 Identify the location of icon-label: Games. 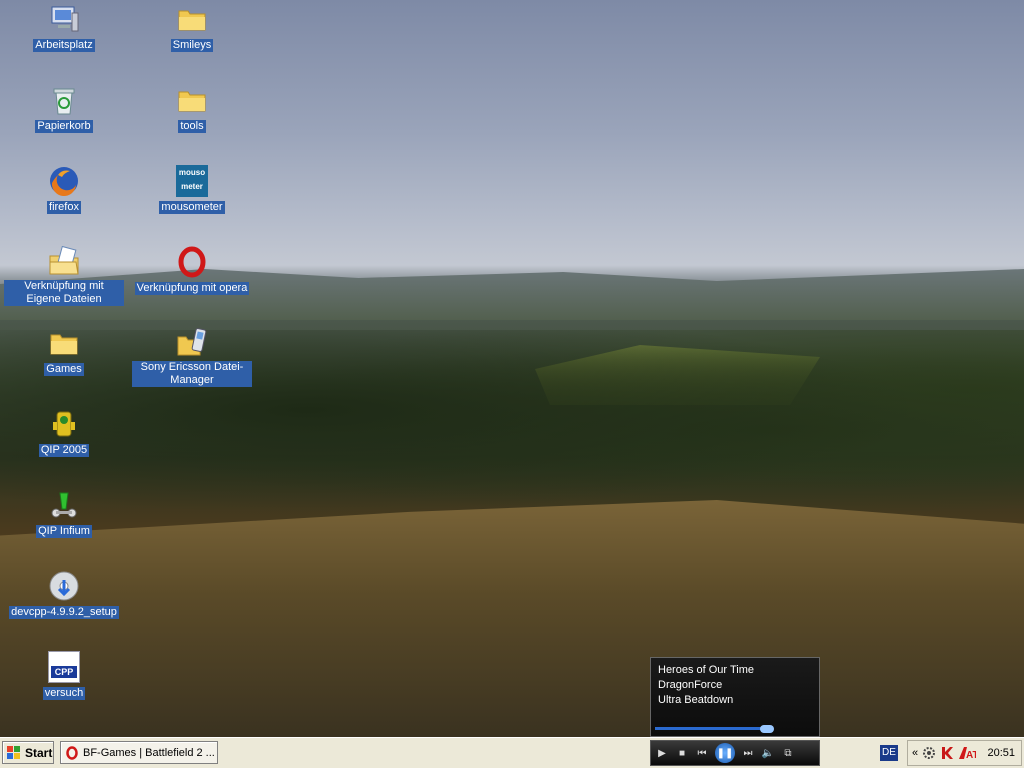
(64, 369).